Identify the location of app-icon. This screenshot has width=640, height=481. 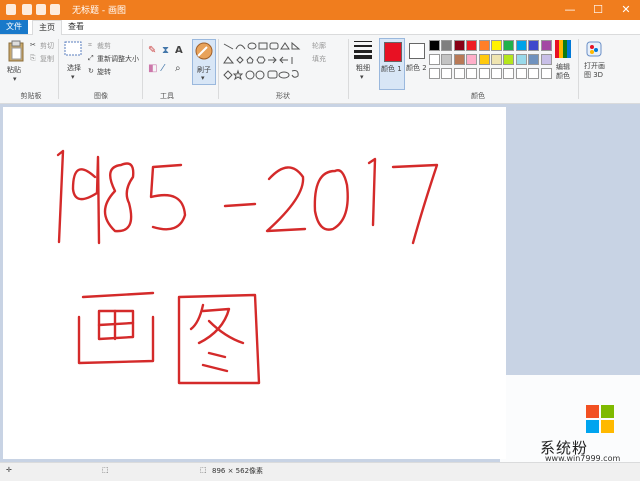
(11, 9).